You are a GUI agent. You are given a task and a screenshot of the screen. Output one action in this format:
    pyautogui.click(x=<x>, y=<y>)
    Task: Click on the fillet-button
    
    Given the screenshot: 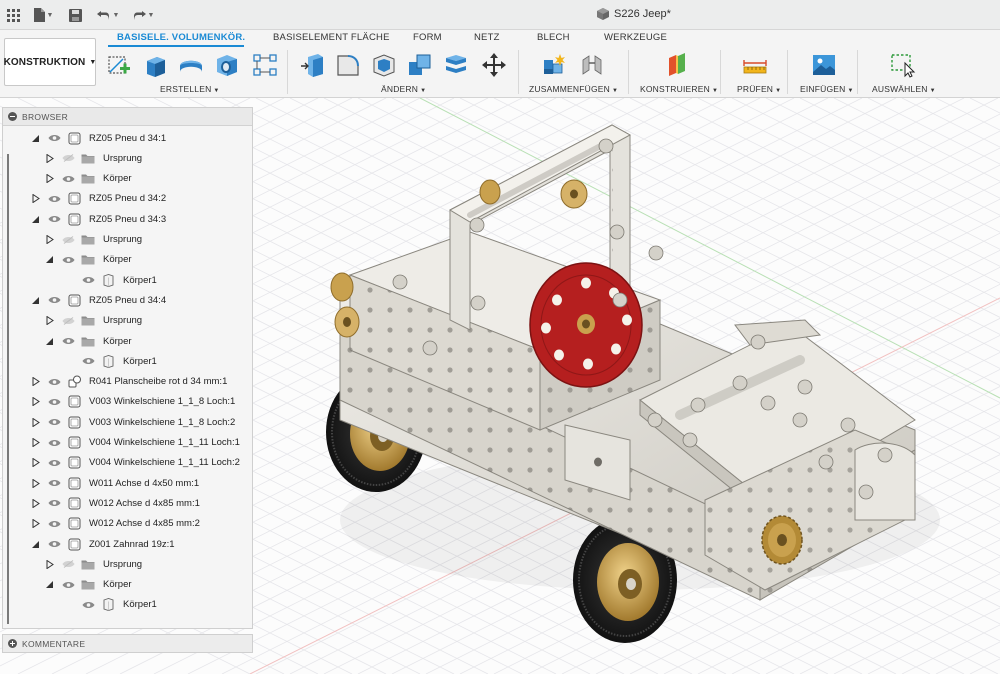 What is the action you would take?
    pyautogui.click(x=348, y=65)
    